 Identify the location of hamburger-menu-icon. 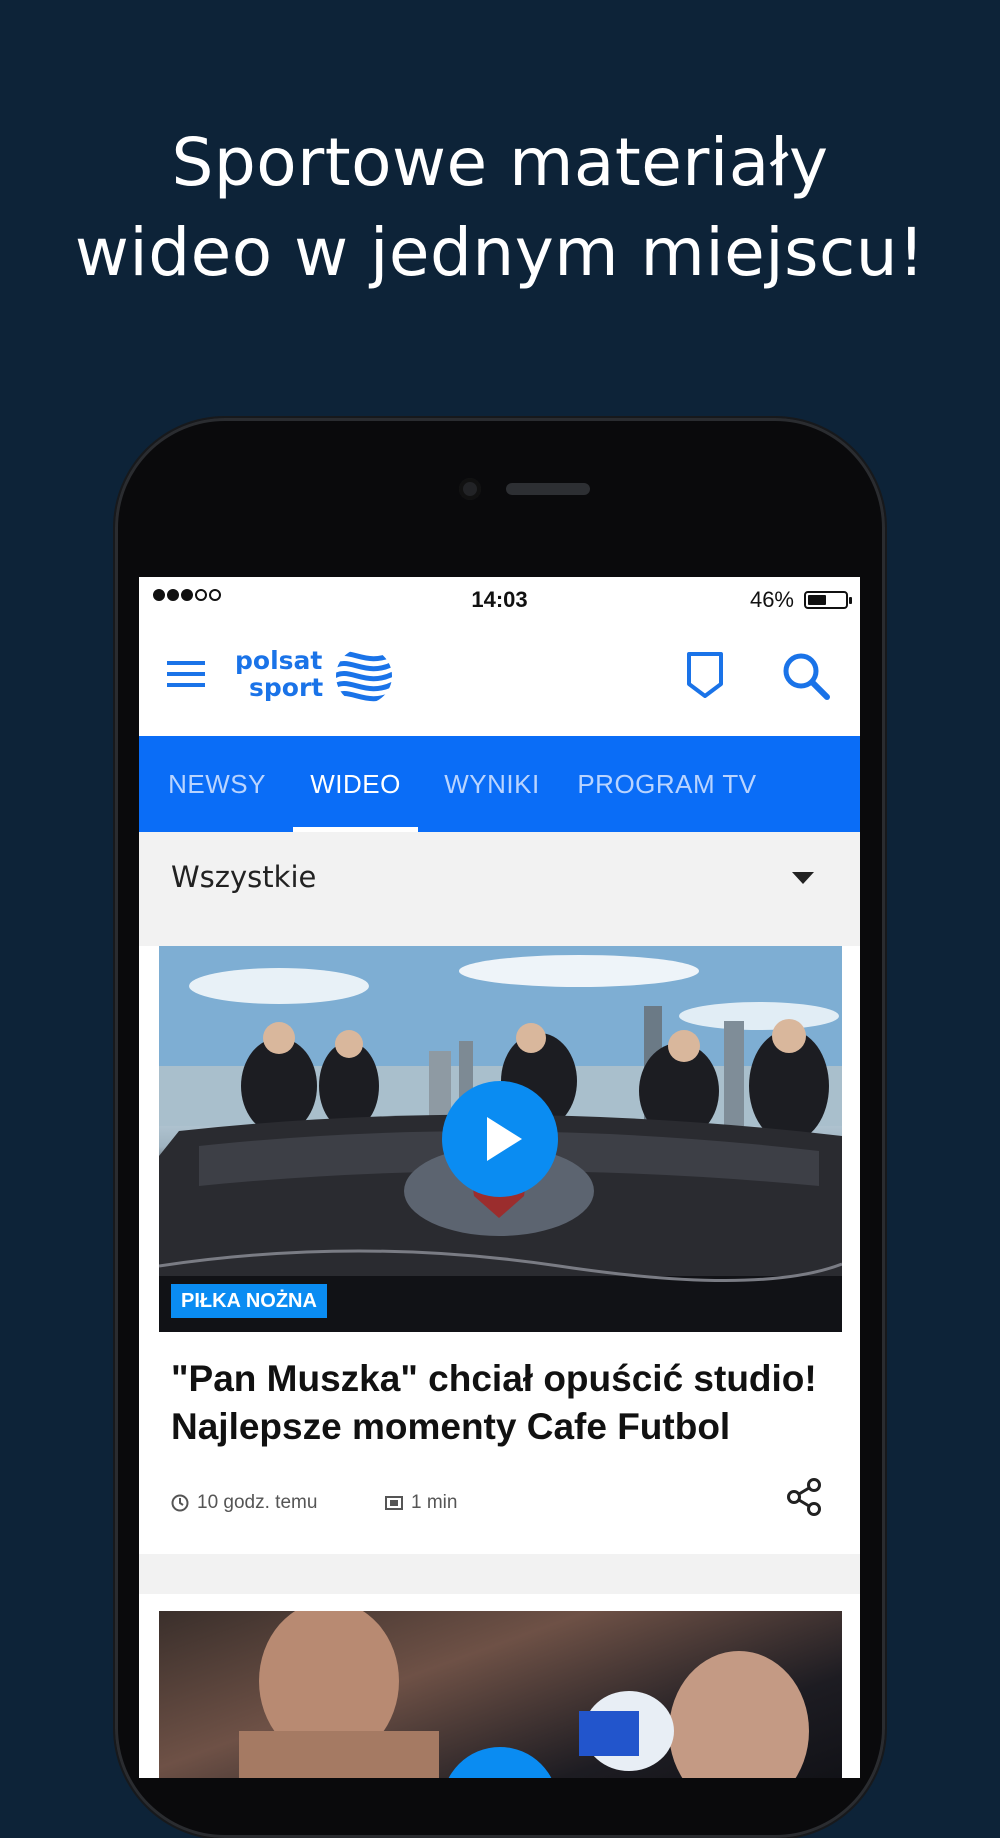
(186, 674).